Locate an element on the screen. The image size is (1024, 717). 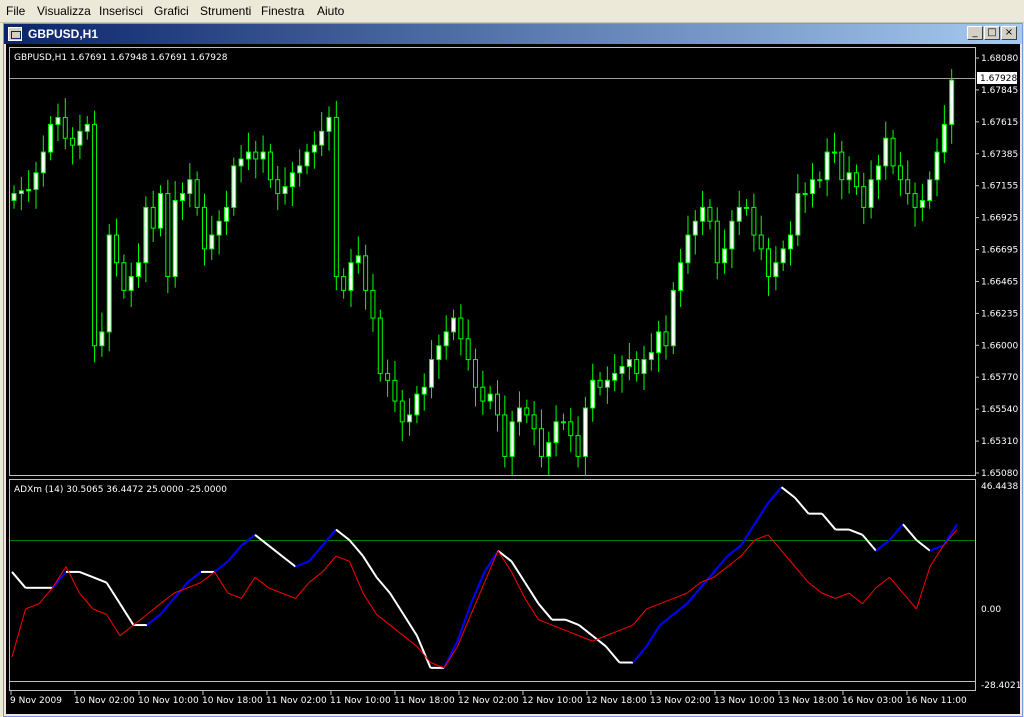
indicator-tick-label: -28.4021 is located at coordinates (1001, 686).